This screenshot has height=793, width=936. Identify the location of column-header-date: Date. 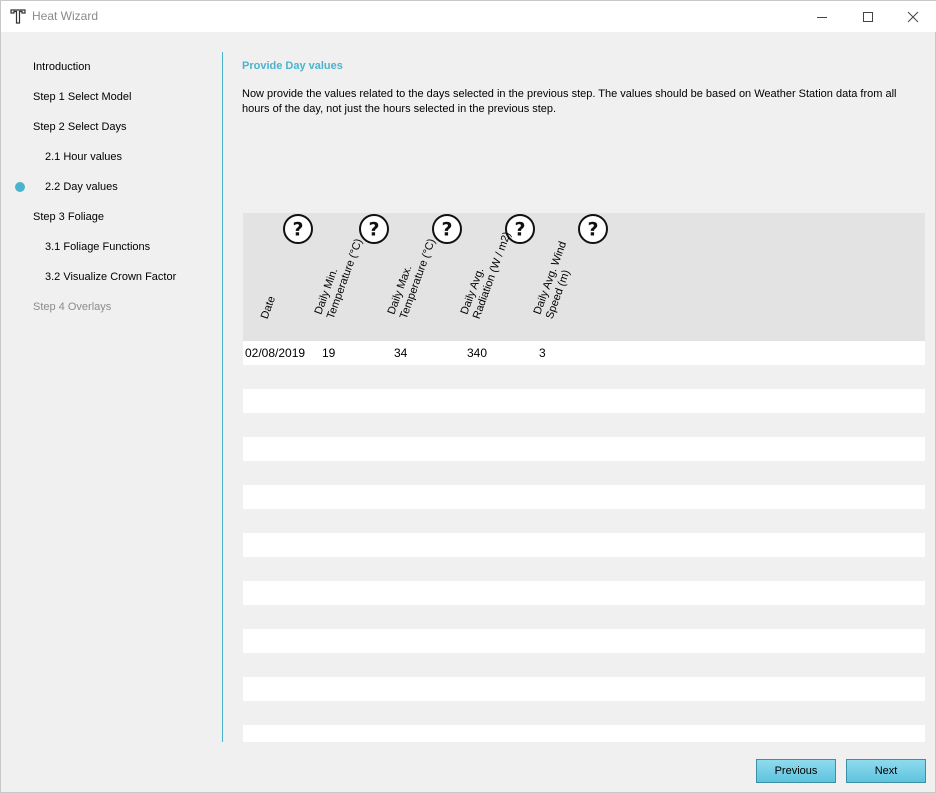
(269, 308).